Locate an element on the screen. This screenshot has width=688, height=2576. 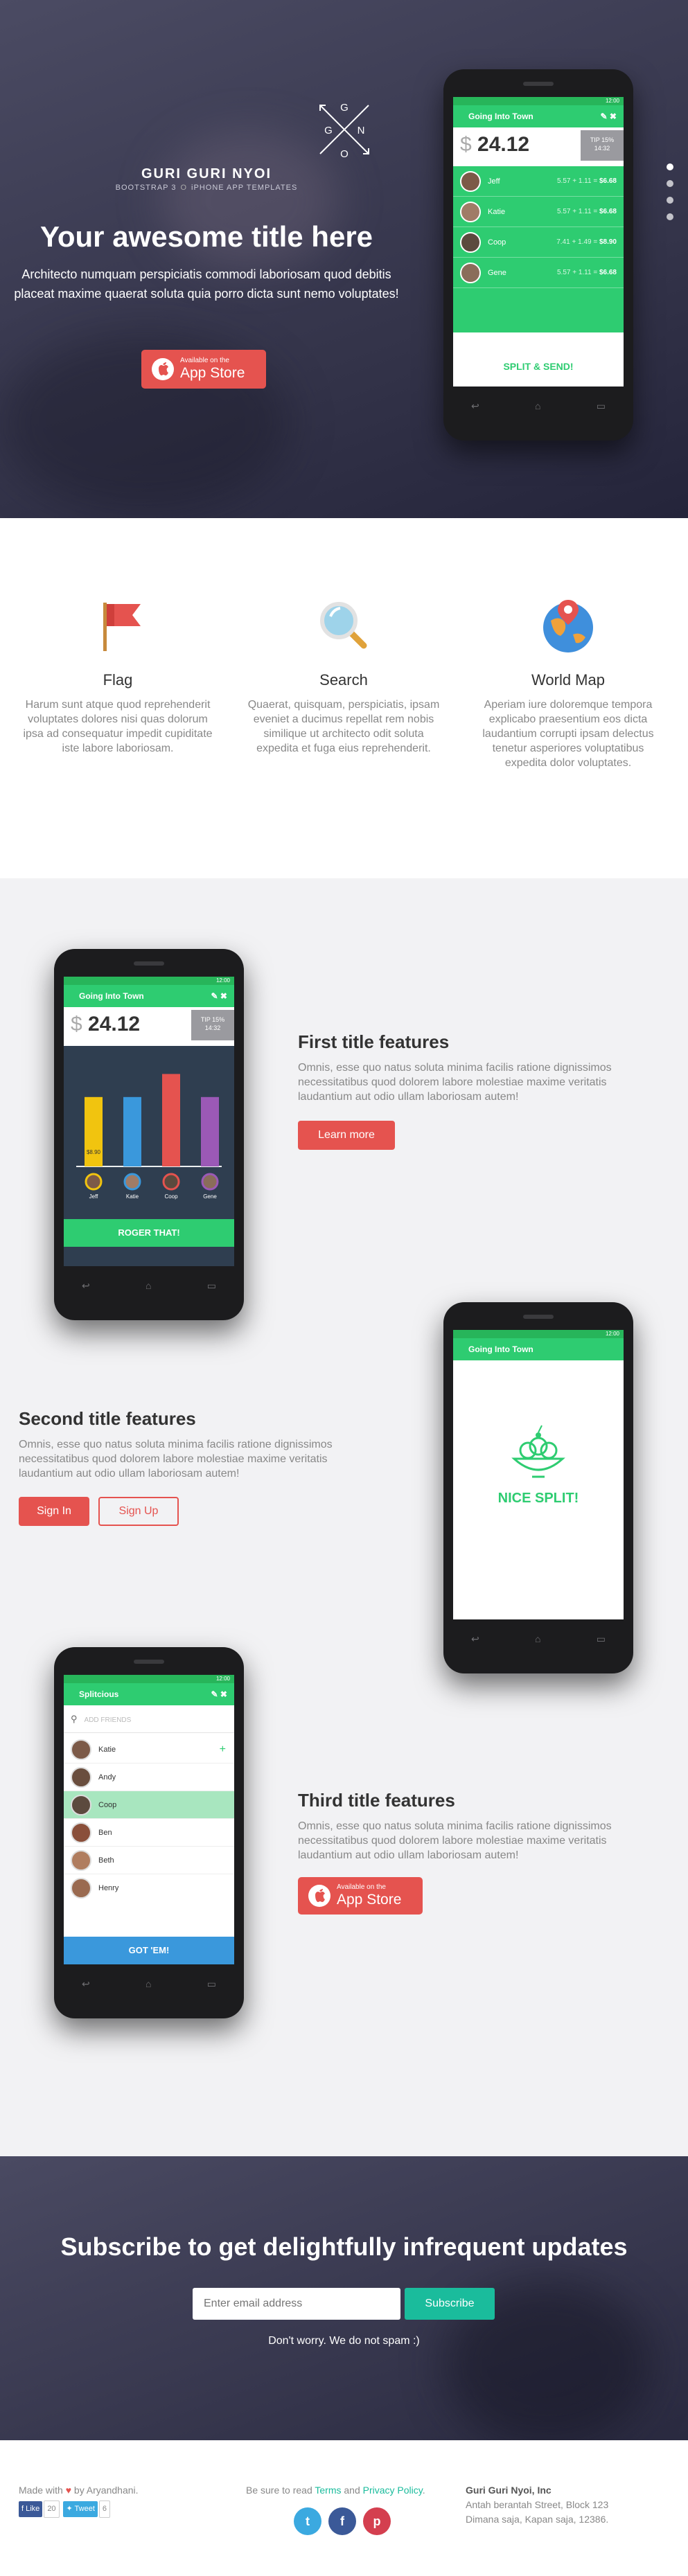
calc-total: $6.68 is located at coordinates (608, 211).